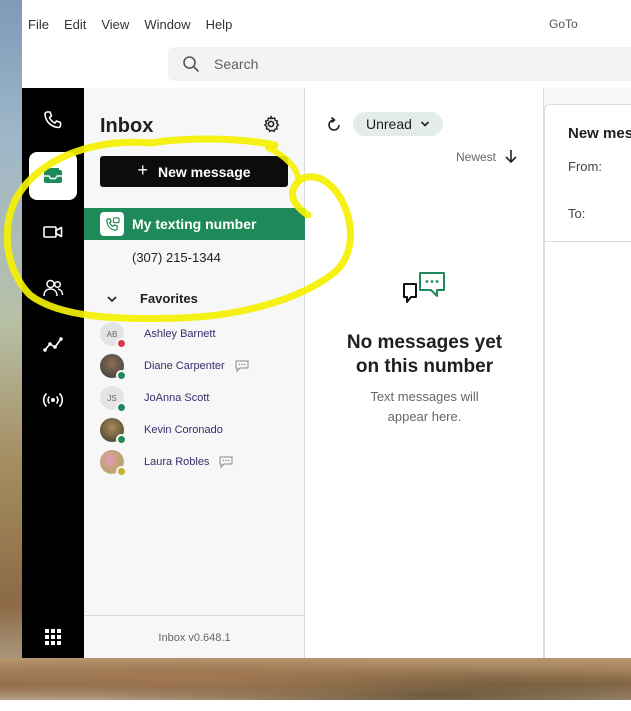  I want to click on my-texting-number-item: My texting number, so click(194, 224).